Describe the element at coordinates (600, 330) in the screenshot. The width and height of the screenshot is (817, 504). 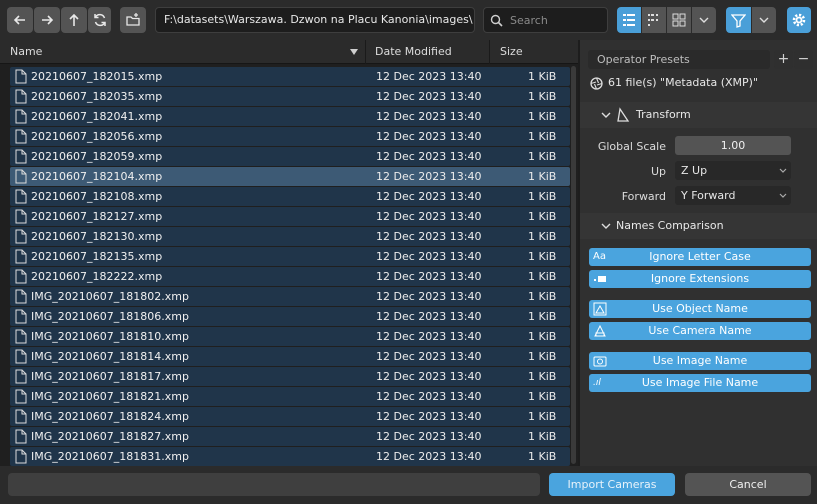
I see `camera-data-icon` at that location.